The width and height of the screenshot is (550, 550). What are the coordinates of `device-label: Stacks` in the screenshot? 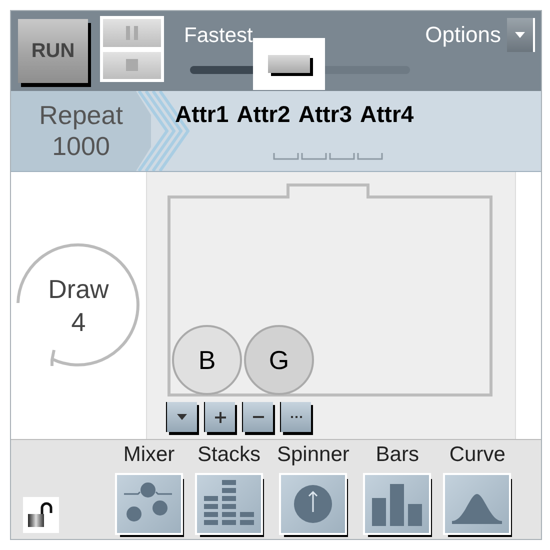 It's located at (229, 455).